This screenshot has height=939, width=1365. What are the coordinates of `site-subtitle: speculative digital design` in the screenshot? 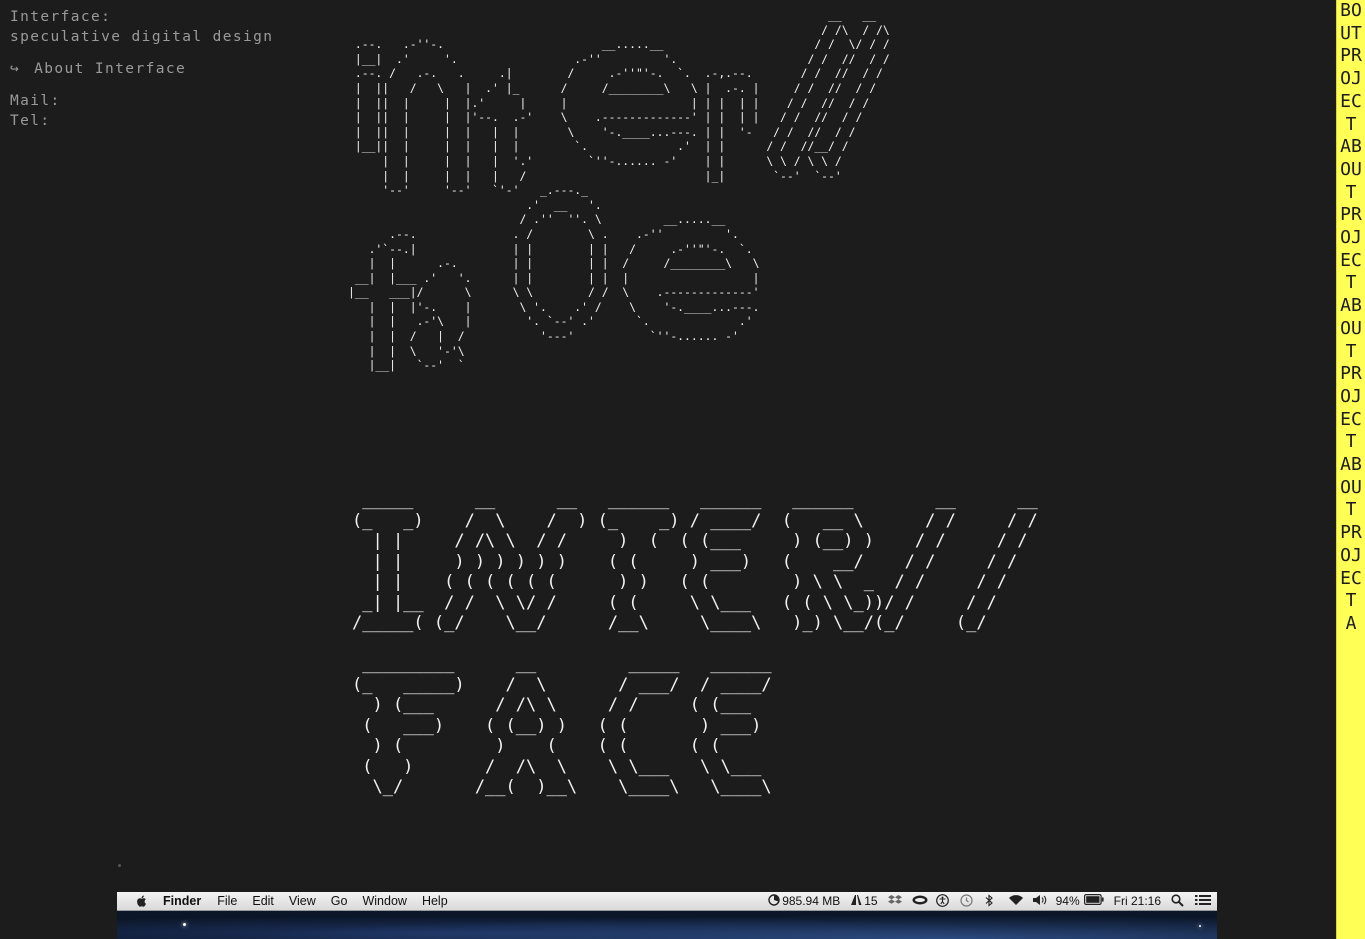 It's located at (142, 37).